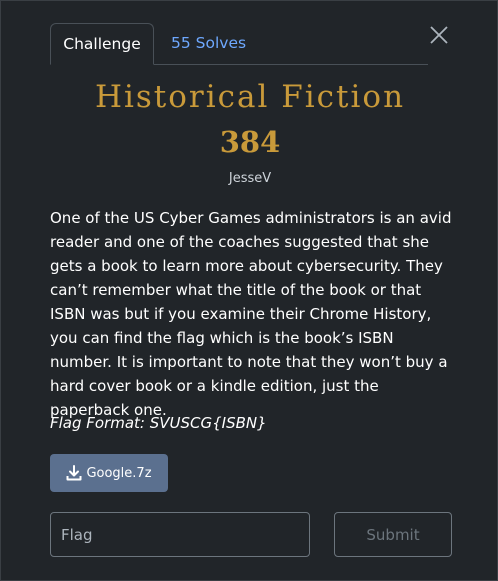  I want to click on attachment-filename: Google.7z, so click(119, 473).